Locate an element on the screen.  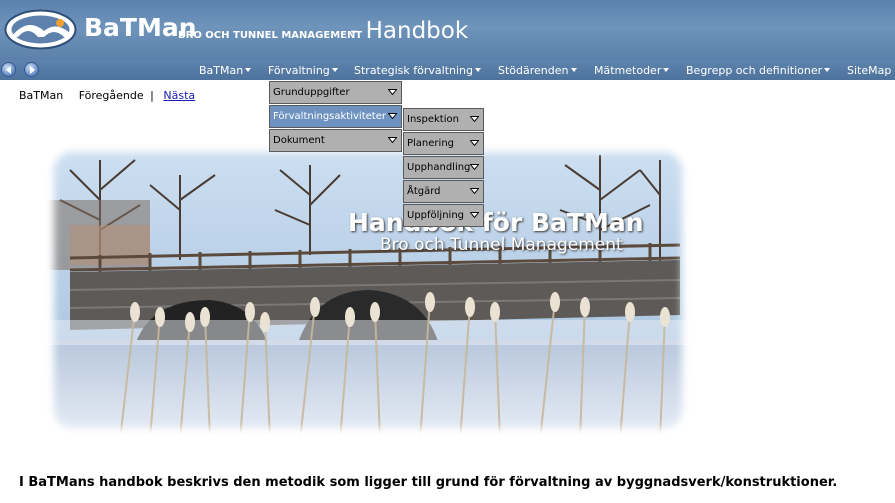
breadcrumb: BaTMan Föregående | Nästa is located at coordinates (107, 95).